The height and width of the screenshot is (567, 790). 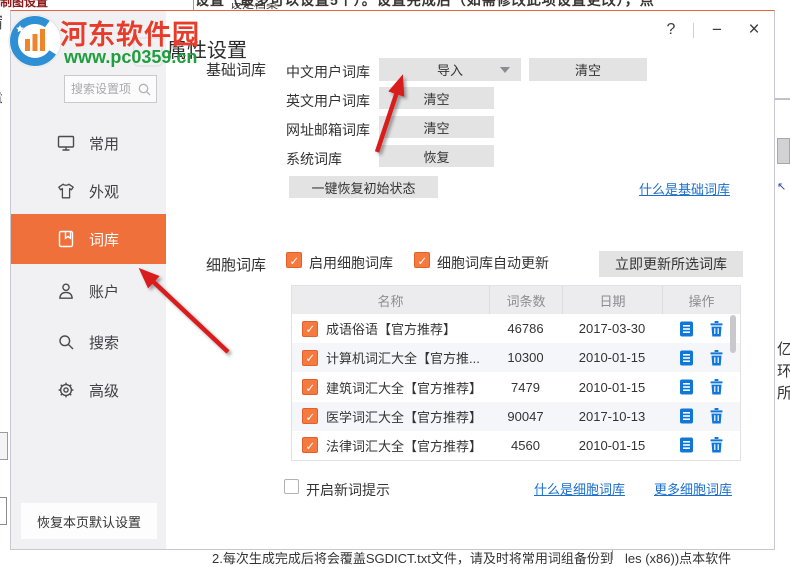 I want to click on header-name: 名称, so click(x=390, y=301).